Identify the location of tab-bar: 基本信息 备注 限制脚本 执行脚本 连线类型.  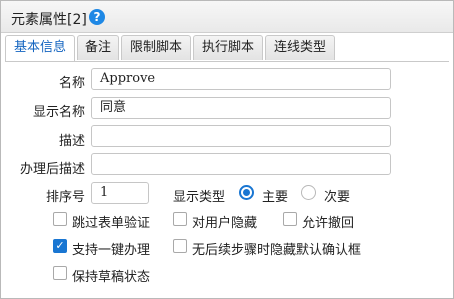
(227, 48).